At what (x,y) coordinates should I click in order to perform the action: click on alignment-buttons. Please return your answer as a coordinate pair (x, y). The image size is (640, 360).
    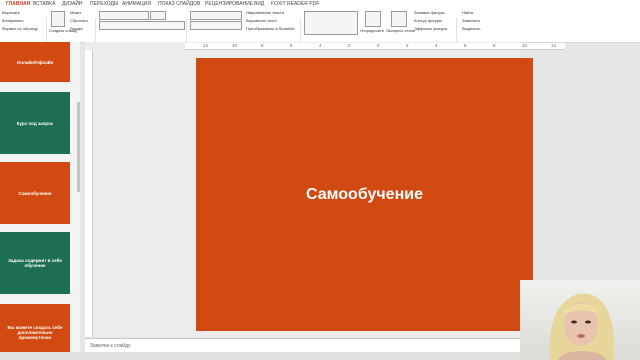
    Looking at the image, I should click on (216, 25).